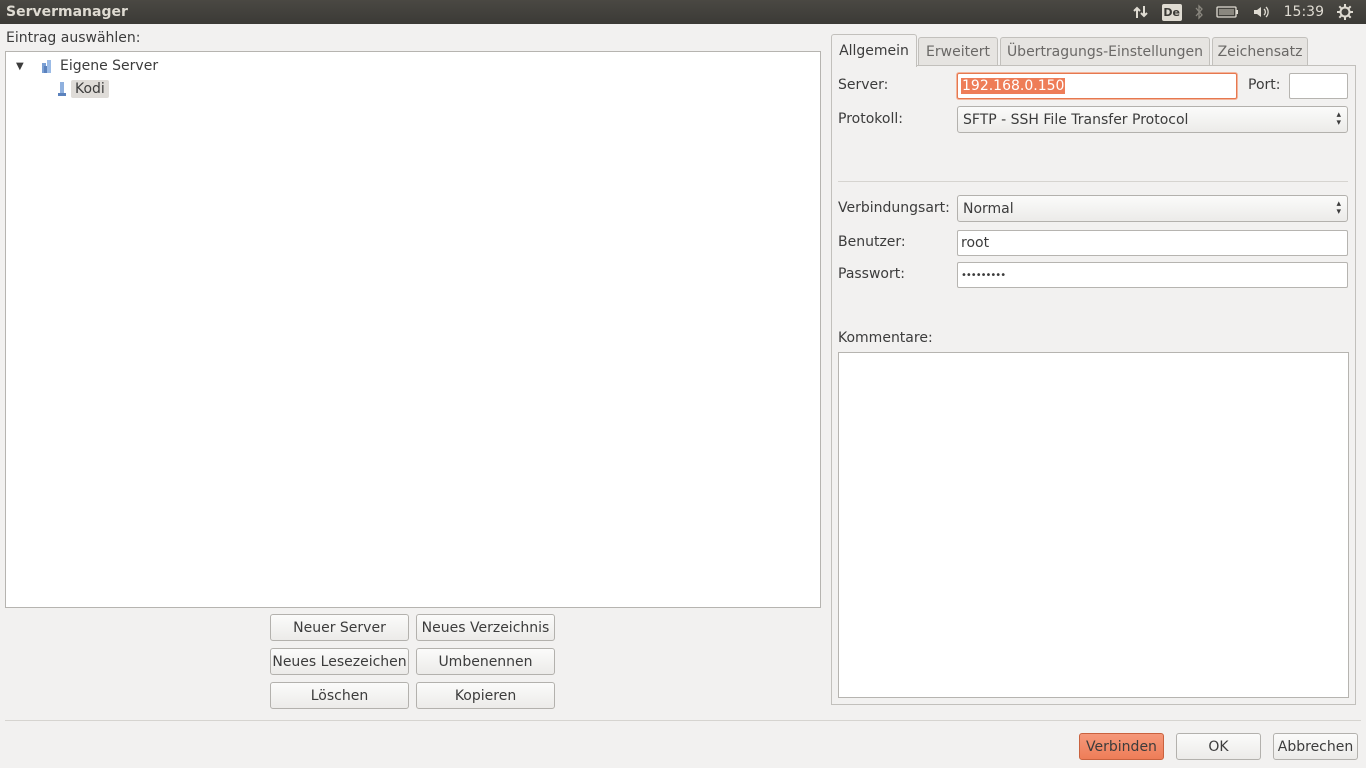 The image size is (1366, 768). What do you see at coordinates (1152, 243) in the screenshot?
I see `user-input: root` at bounding box center [1152, 243].